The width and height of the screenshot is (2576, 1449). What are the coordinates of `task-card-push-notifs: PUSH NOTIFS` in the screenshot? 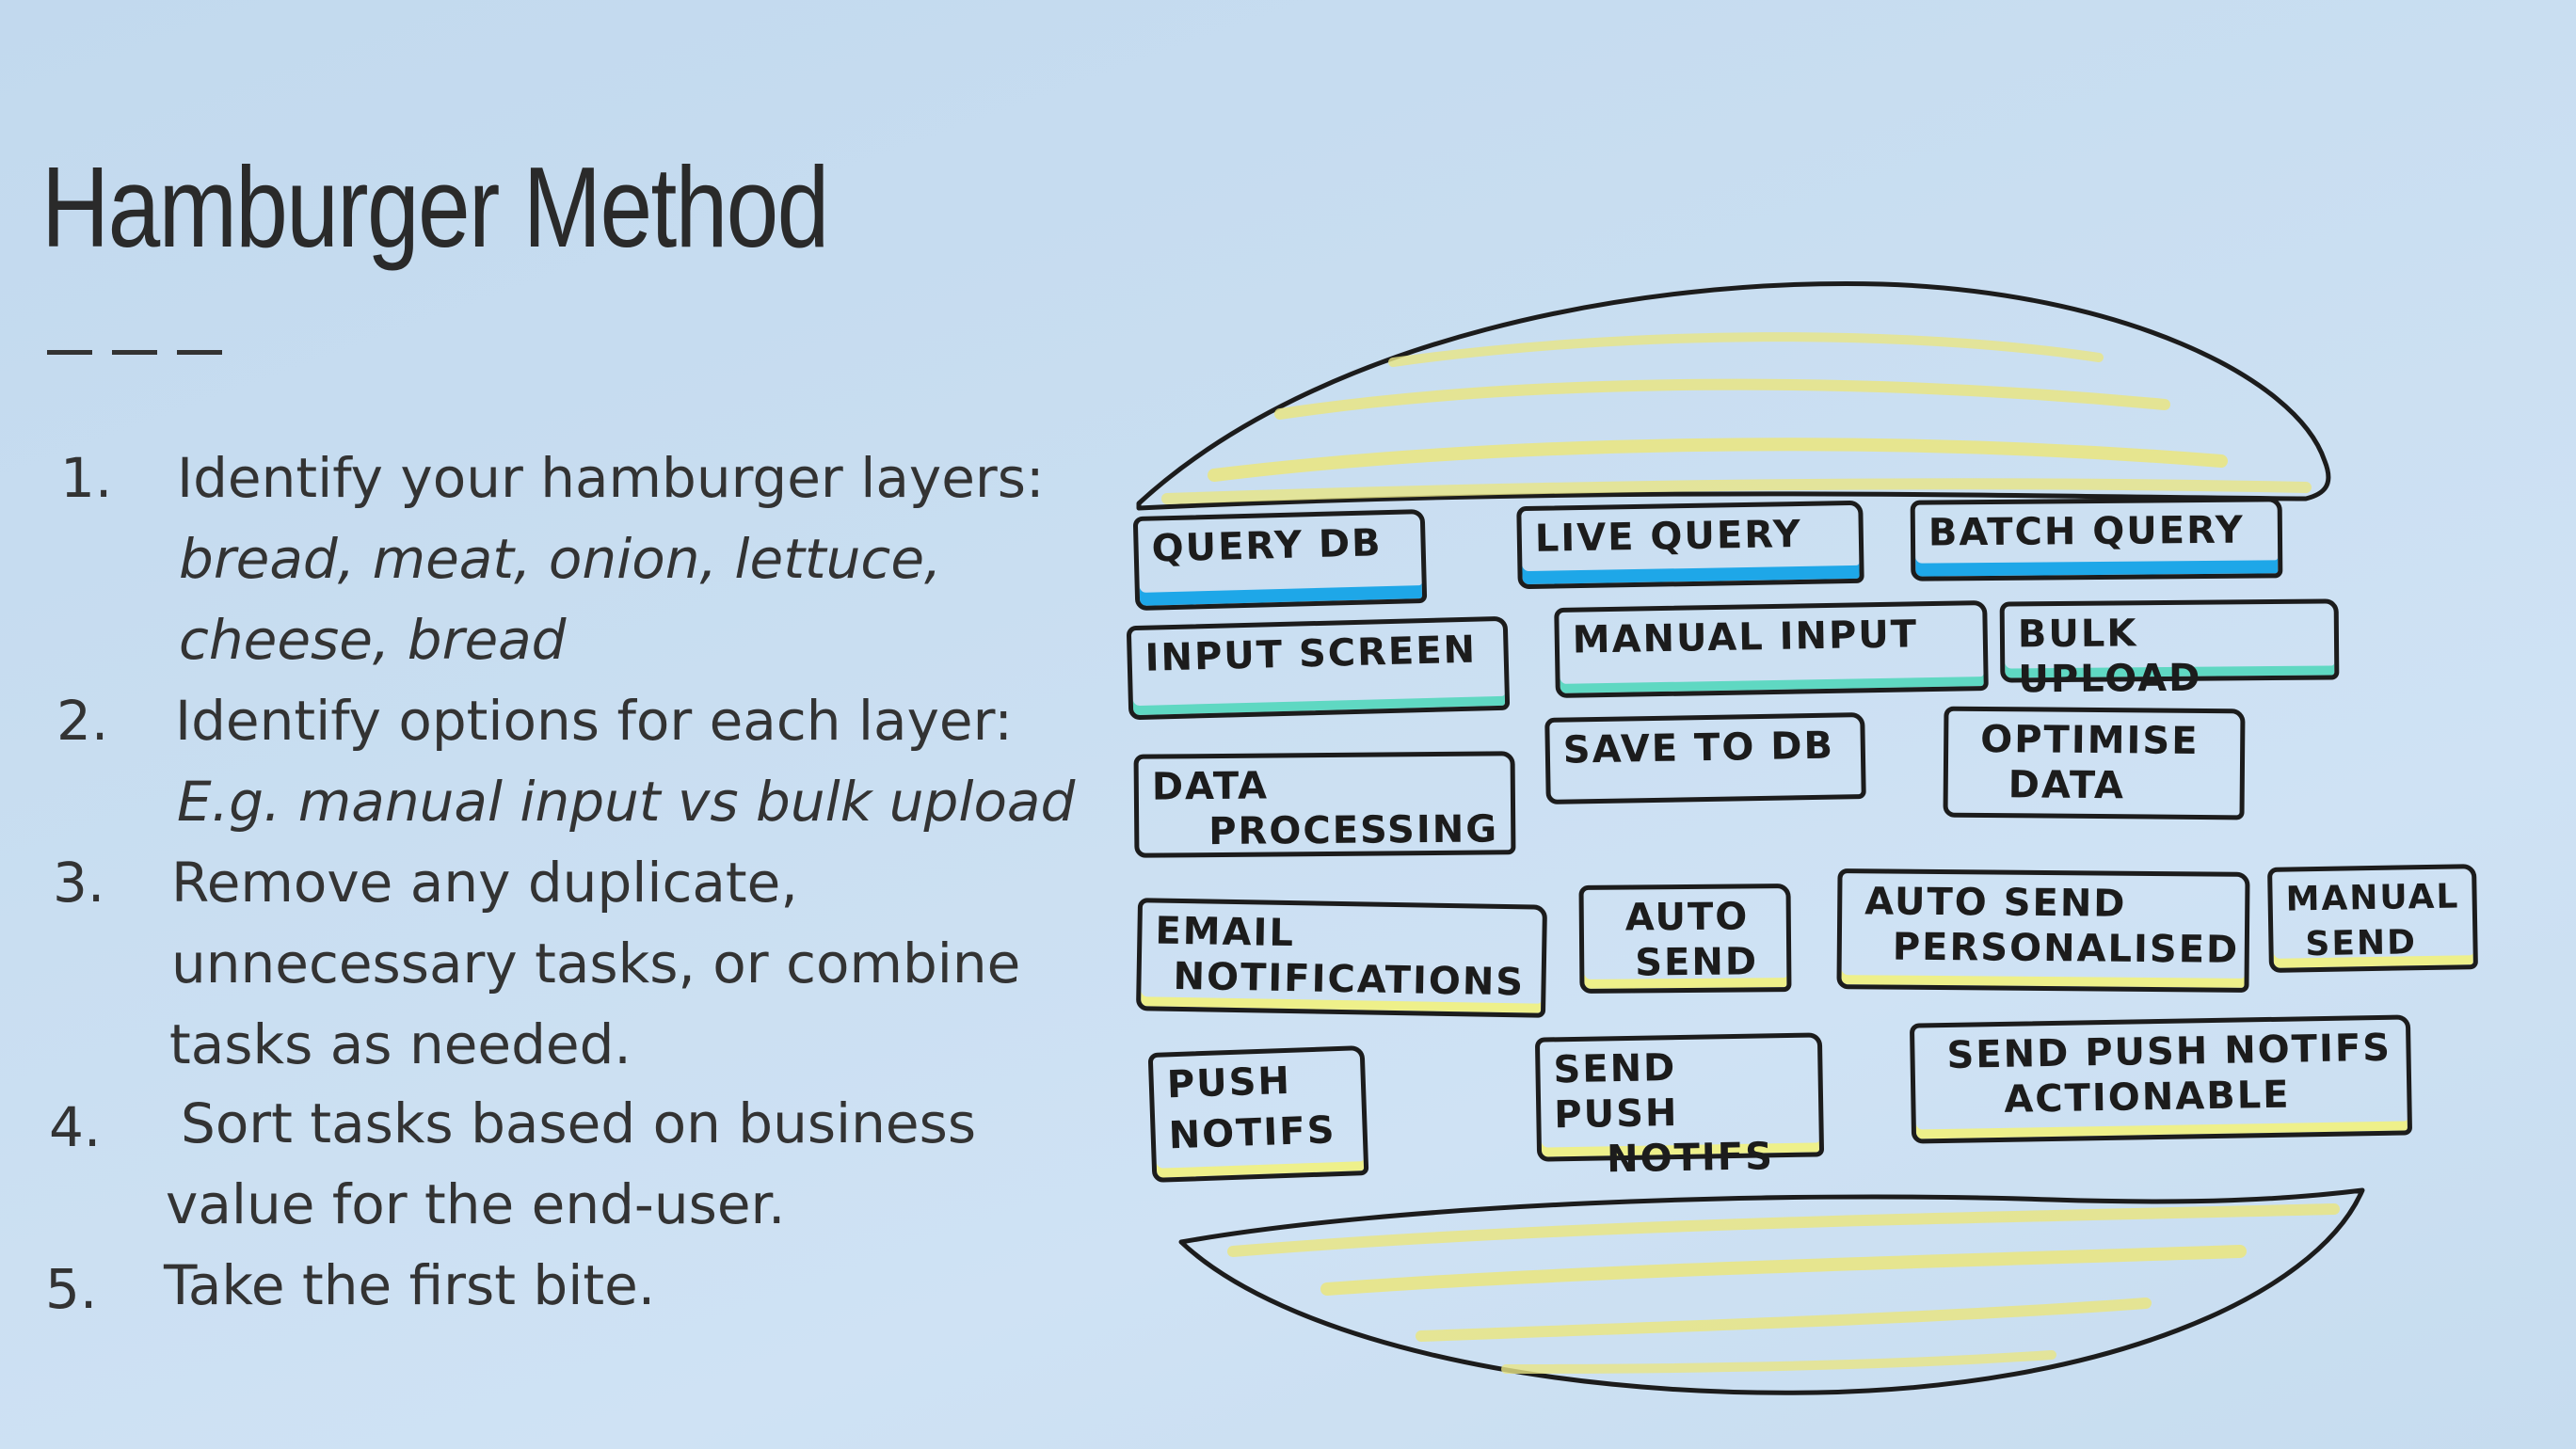 It's located at (1258, 1114).